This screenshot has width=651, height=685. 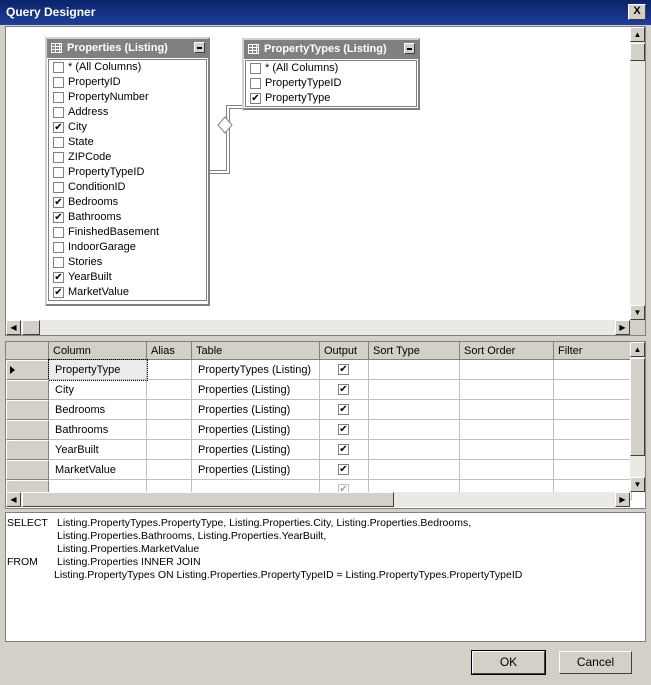 What do you see at coordinates (98, 470) in the screenshot?
I see `grid-cell: MarketValue` at bounding box center [98, 470].